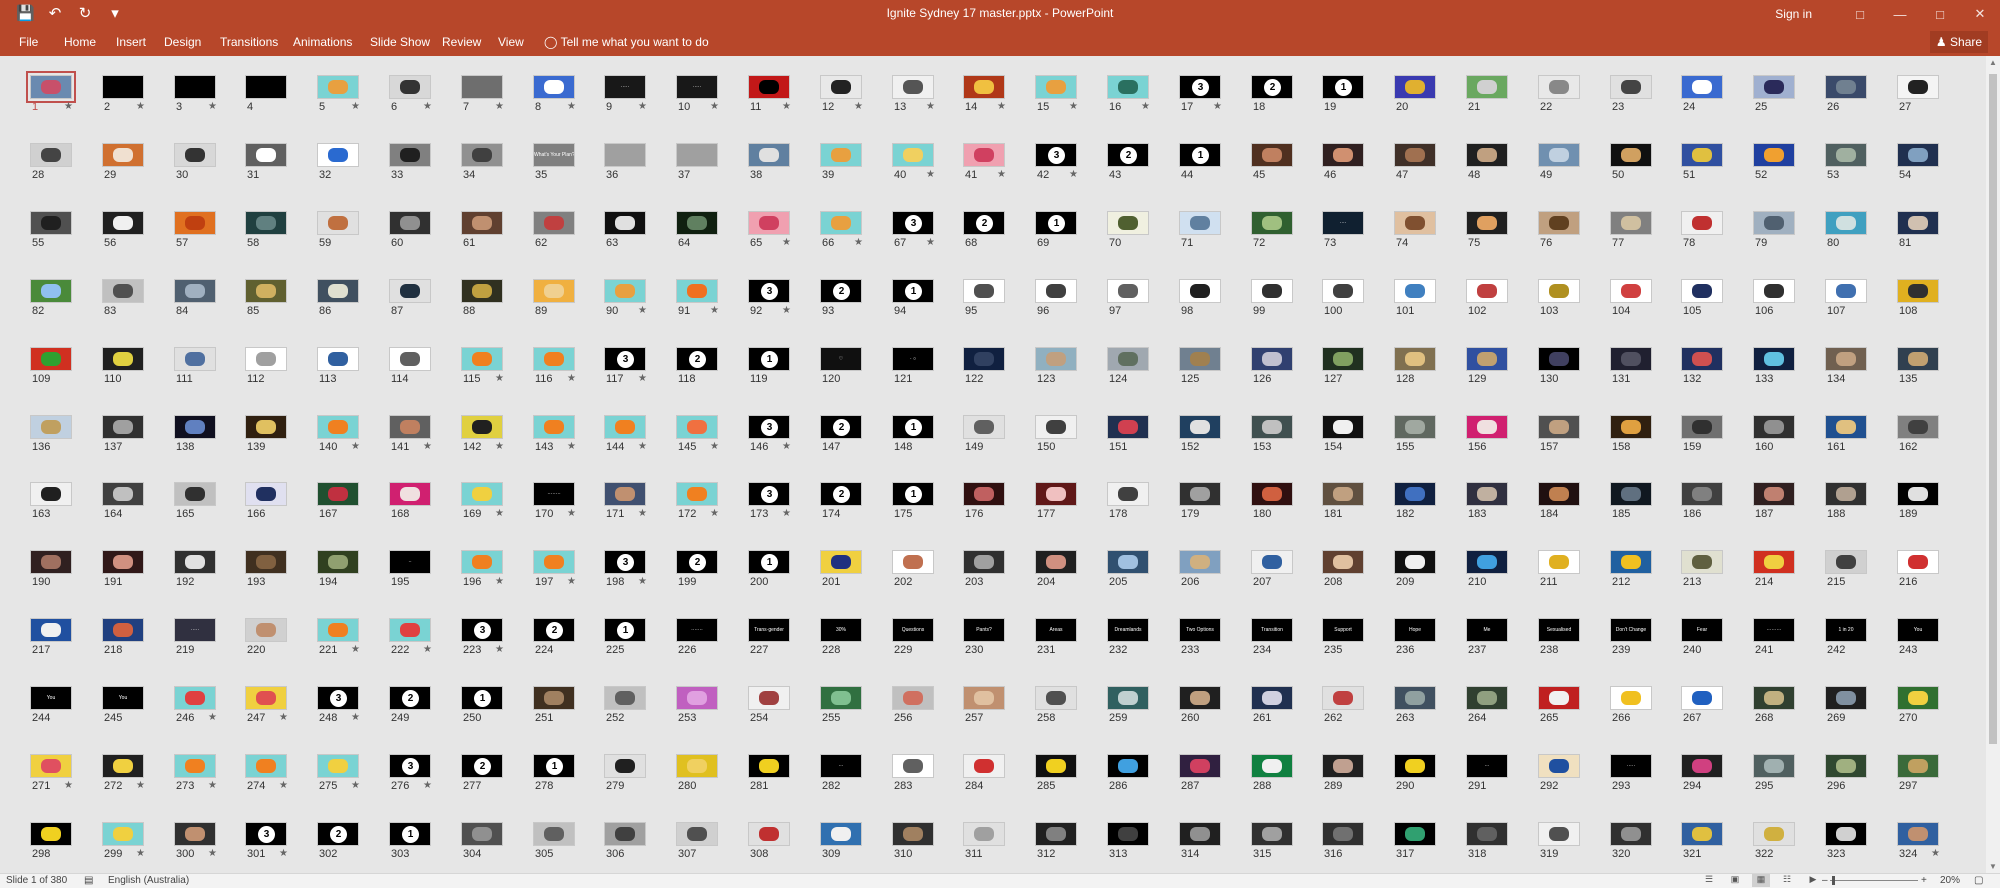  Describe the element at coordinates (1281, 774) in the screenshot. I see `slide-thumbnail: 288` at that location.